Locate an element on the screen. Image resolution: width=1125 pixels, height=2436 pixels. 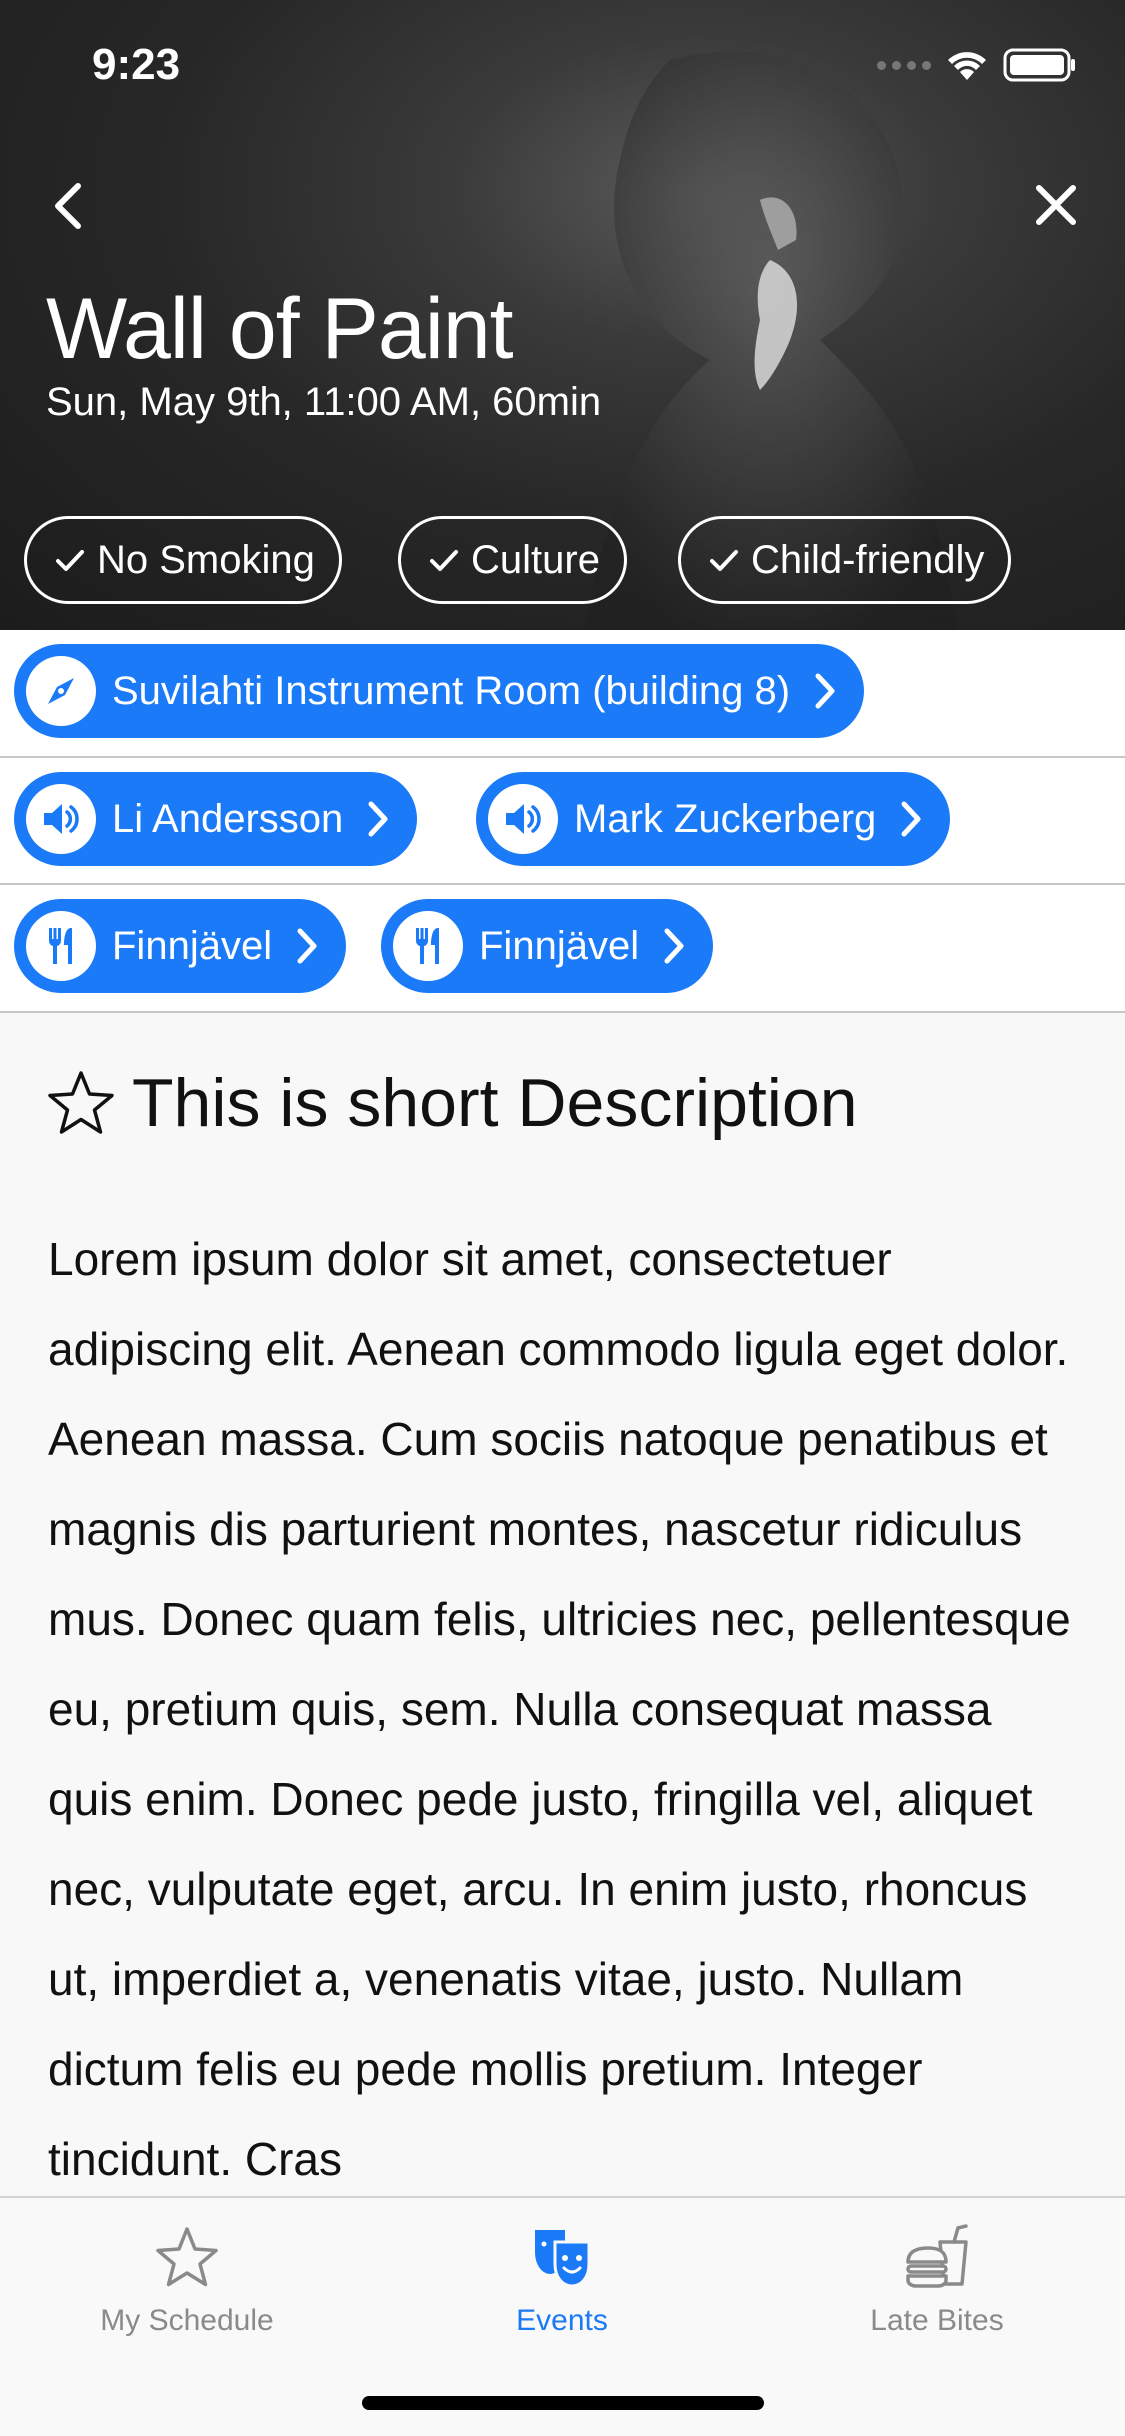
close-button is located at coordinates (1056, 205).